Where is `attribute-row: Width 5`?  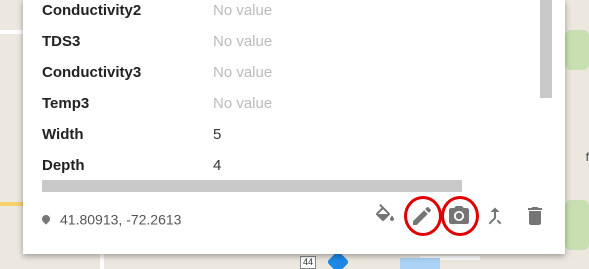 attribute-row: Width 5 is located at coordinates (282, 136).